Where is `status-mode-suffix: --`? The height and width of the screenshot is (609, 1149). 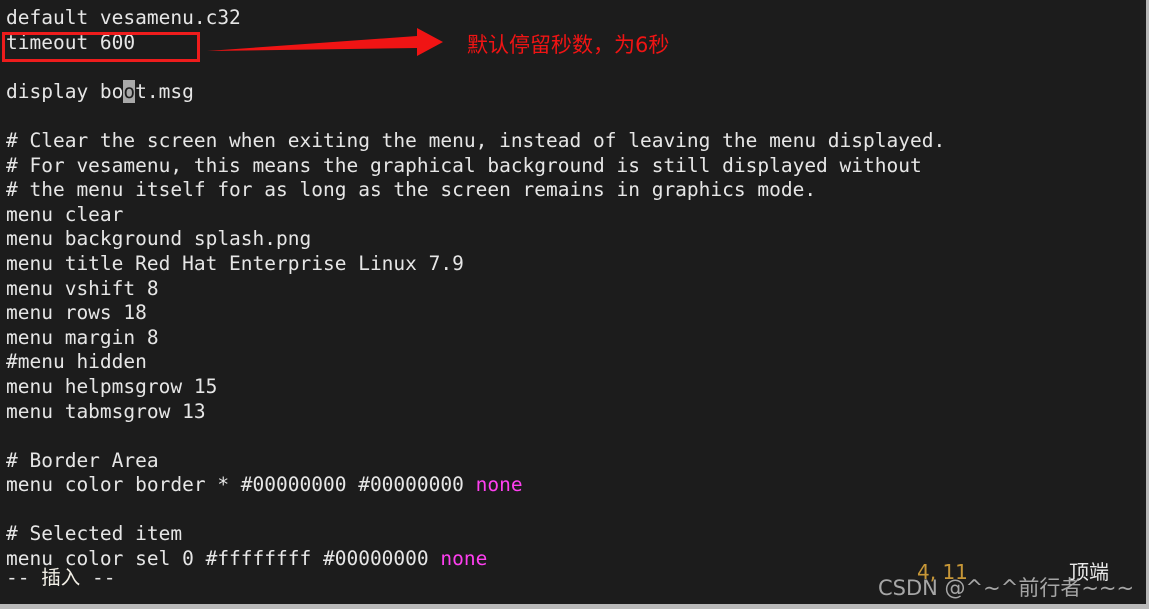 status-mode-suffix: -- is located at coordinates (98, 577).